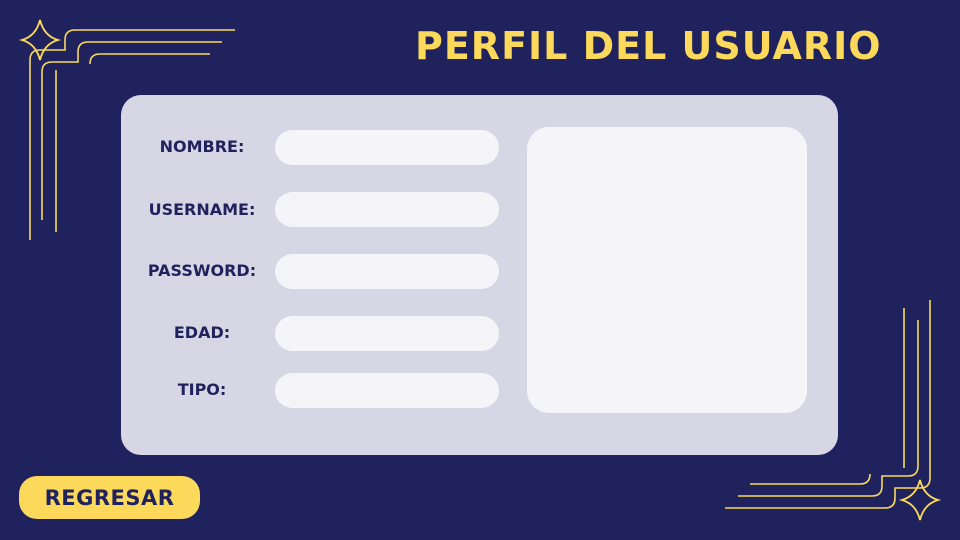 Image resolution: width=960 pixels, height=540 pixels. I want to click on back-button: REGRESAR, so click(109, 497).